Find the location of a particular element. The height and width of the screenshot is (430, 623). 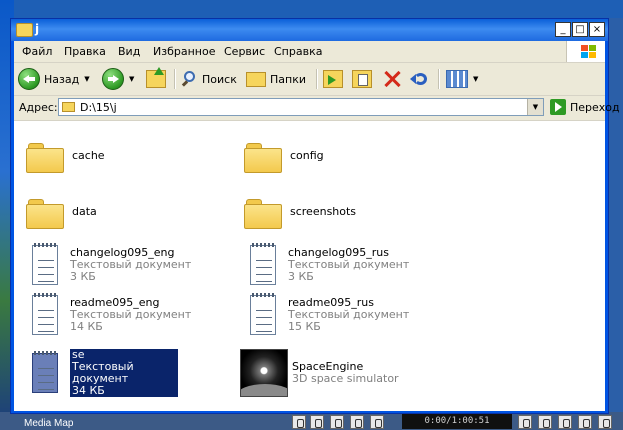

folders-icon is located at coordinates (256, 79).